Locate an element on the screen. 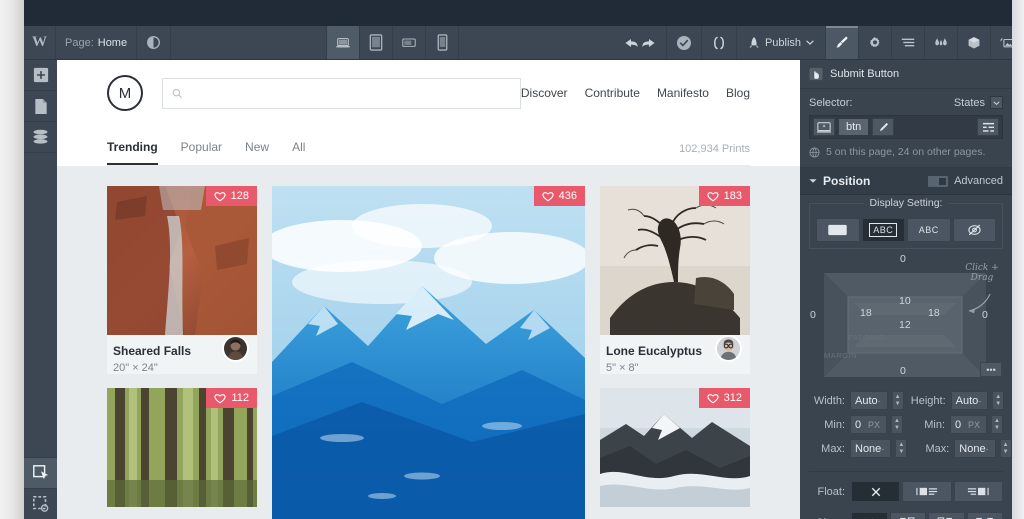  margin-bottom-value: 0 is located at coordinates (903, 371).